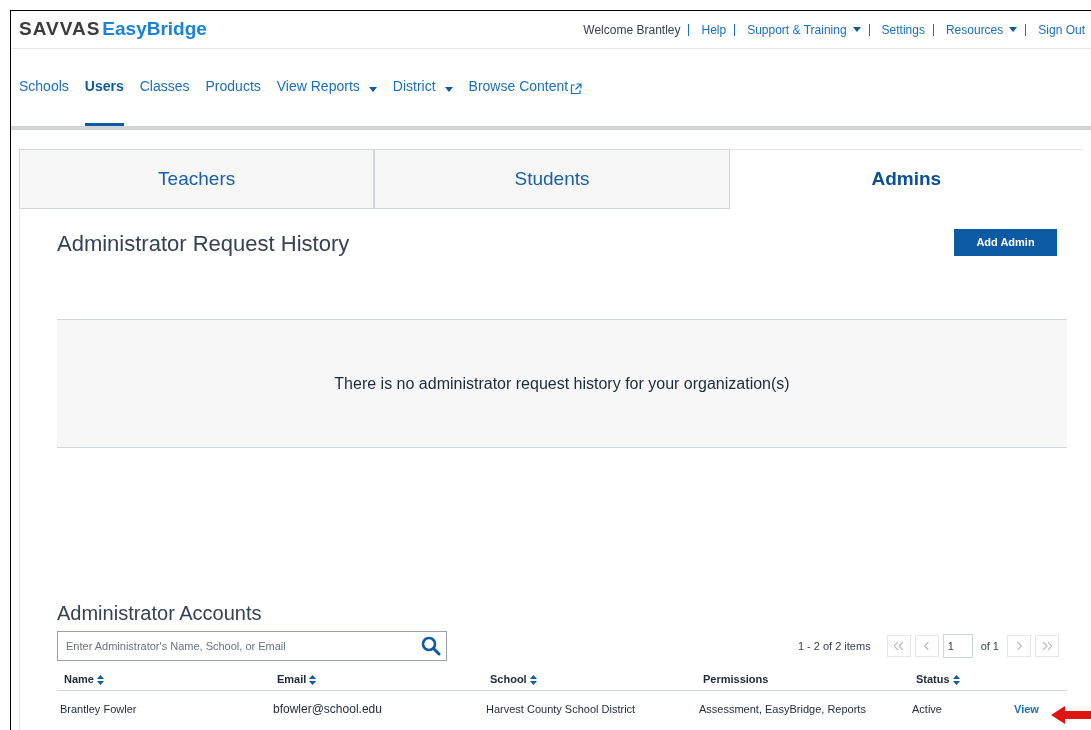  Describe the element at coordinates (233, 99) in the screenshot. I see `nav-link: Products` at that location.